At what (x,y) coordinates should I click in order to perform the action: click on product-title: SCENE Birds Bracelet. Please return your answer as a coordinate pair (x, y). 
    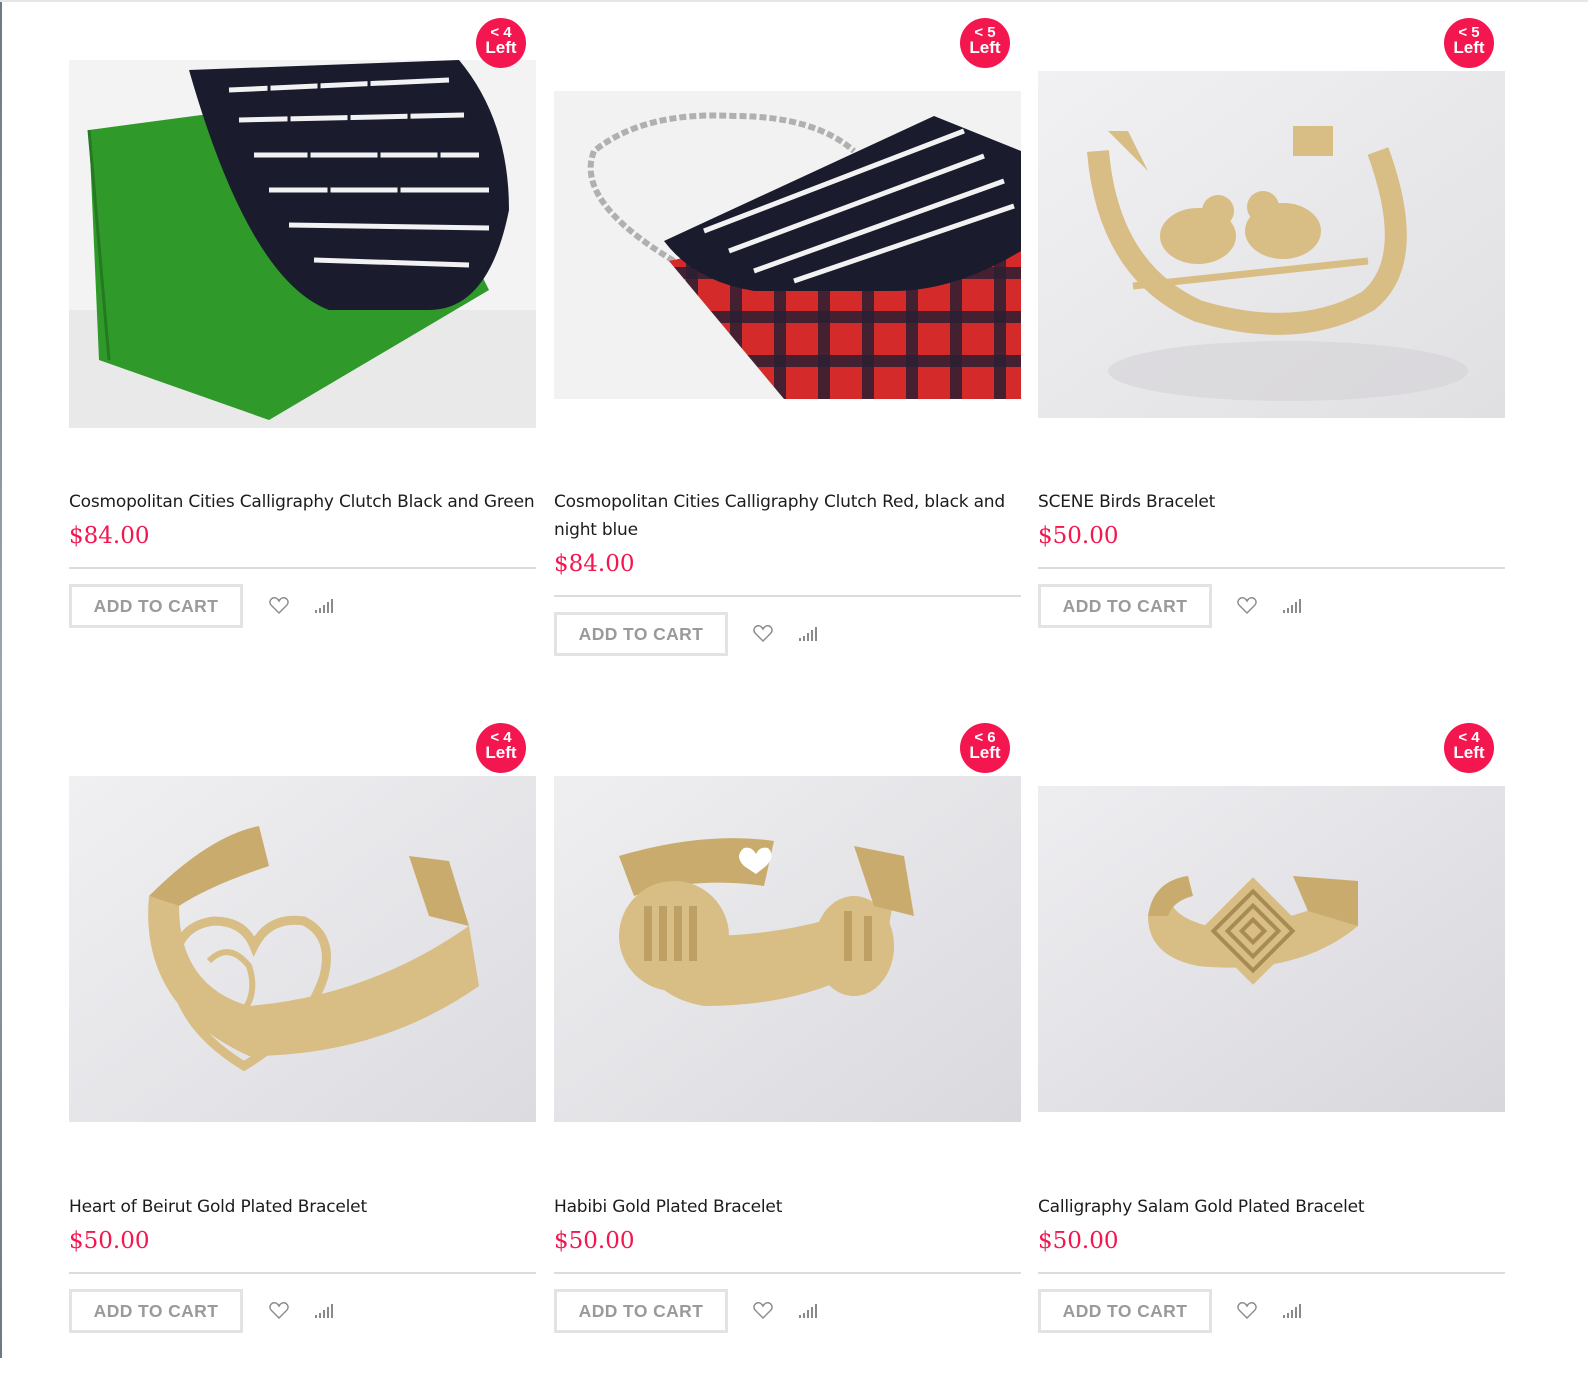
    Looking at the image, I should click on (1271, 502).